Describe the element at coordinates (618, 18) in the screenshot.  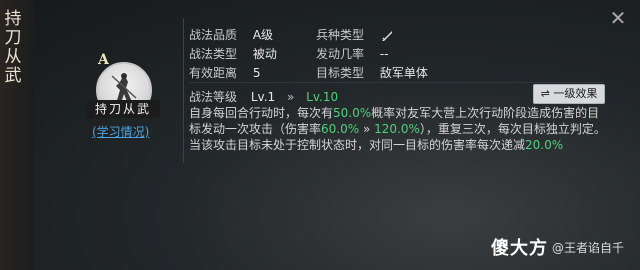
I see `close-icon: ✕` at that location.